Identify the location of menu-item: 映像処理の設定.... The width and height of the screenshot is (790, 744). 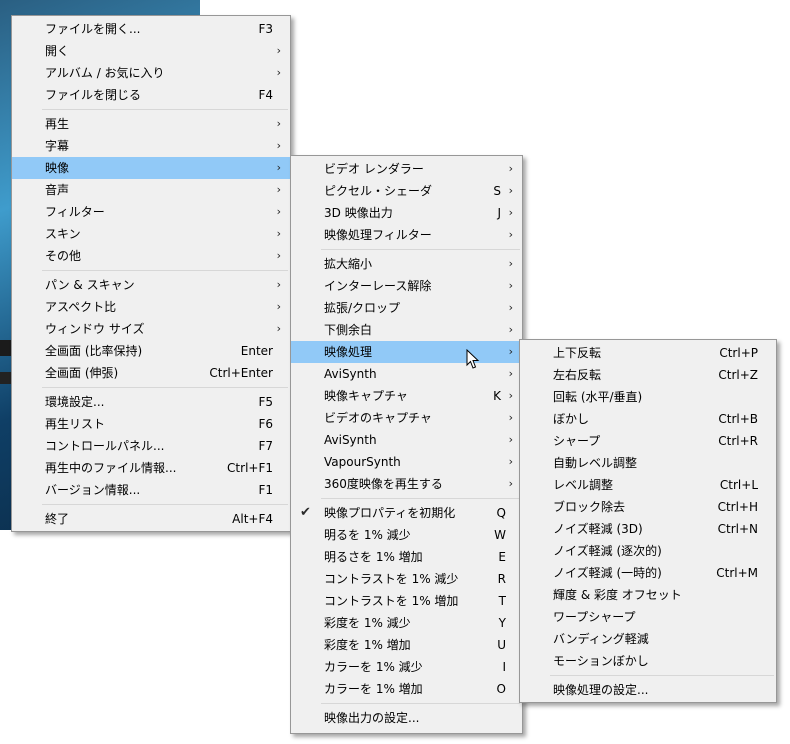
(648, 690).